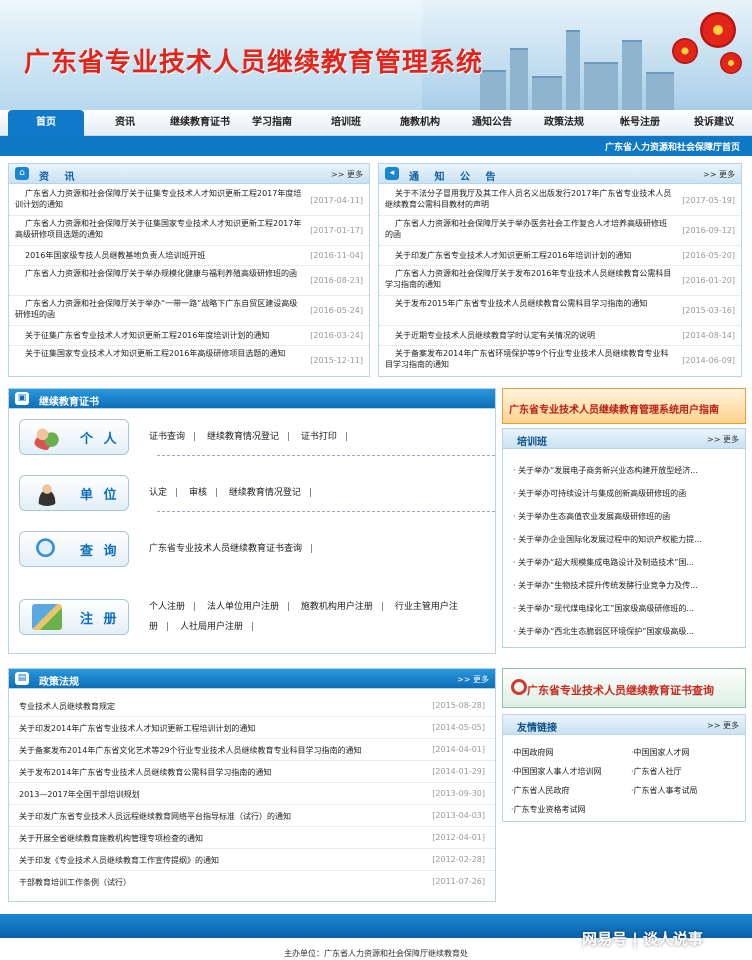  What do you see at coordinates (660, 752) in the screenshot?
I see `friend-link: ·中国国家人才网` at bounding box center [660, 752].